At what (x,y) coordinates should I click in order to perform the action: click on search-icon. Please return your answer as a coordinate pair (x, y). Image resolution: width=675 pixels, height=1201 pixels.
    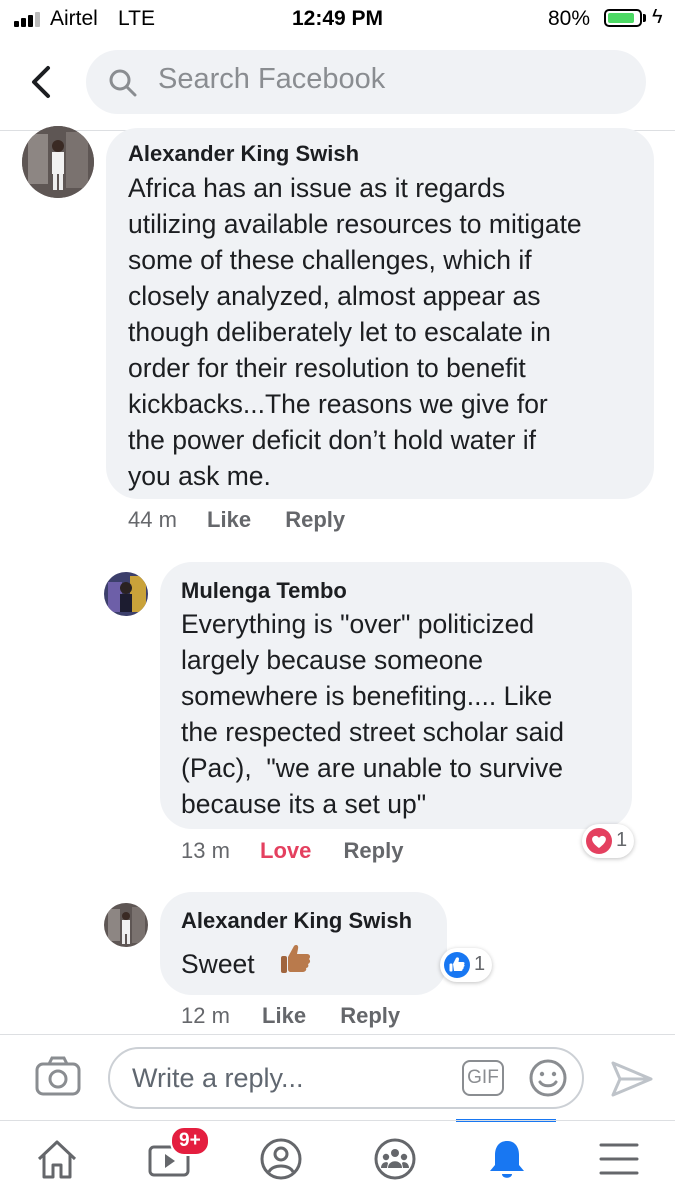
    Looking at the image, I should click on (123, 83).